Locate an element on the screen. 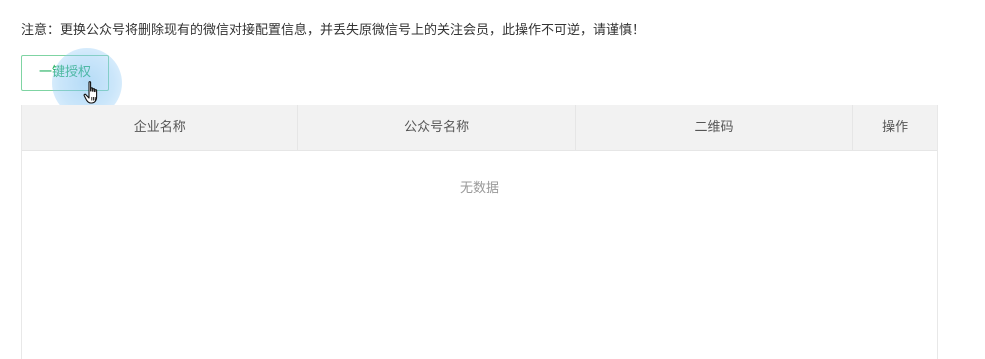 This screenshot has width=985, height=359. column-header-actions: 操作 is located at coordinates (895, 127).